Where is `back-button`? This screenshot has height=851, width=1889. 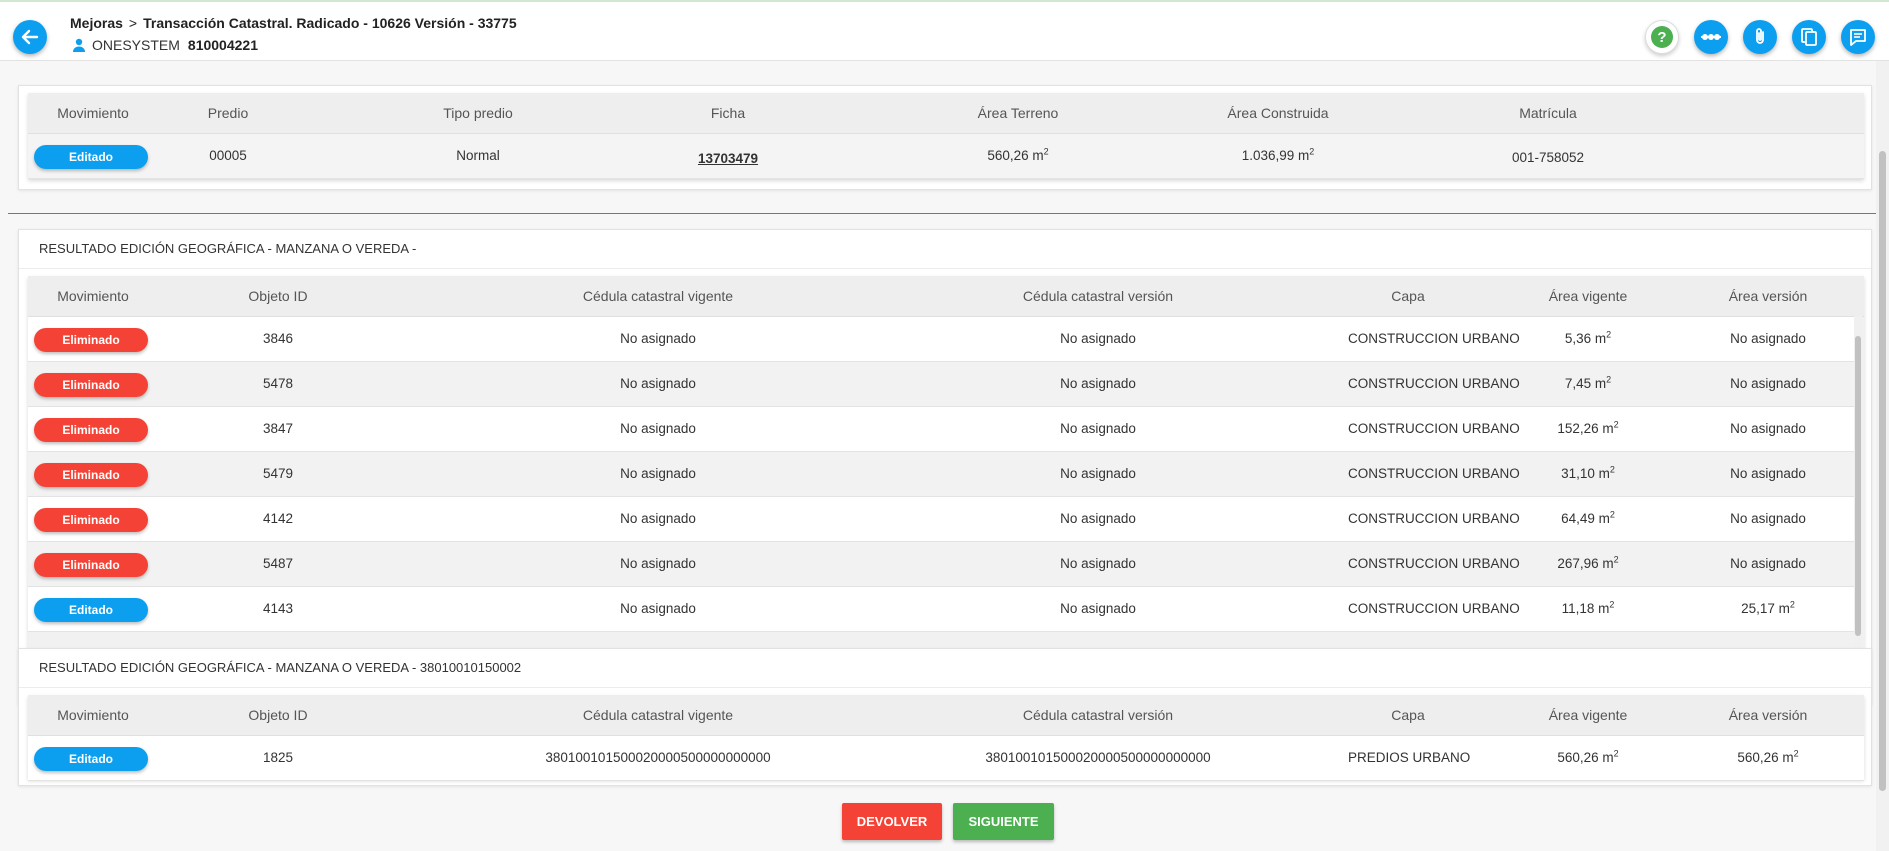
back-button is located at coordinates (30, 37).